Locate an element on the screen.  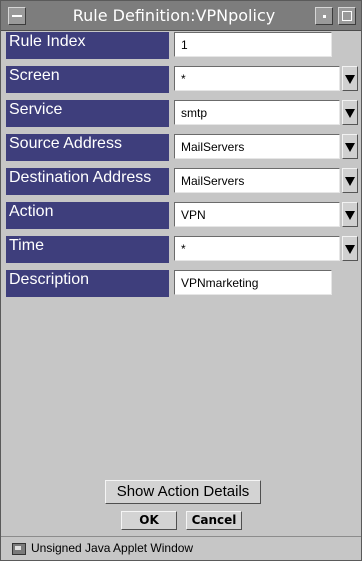
maximize-icon is located at coordinates (347, 16).